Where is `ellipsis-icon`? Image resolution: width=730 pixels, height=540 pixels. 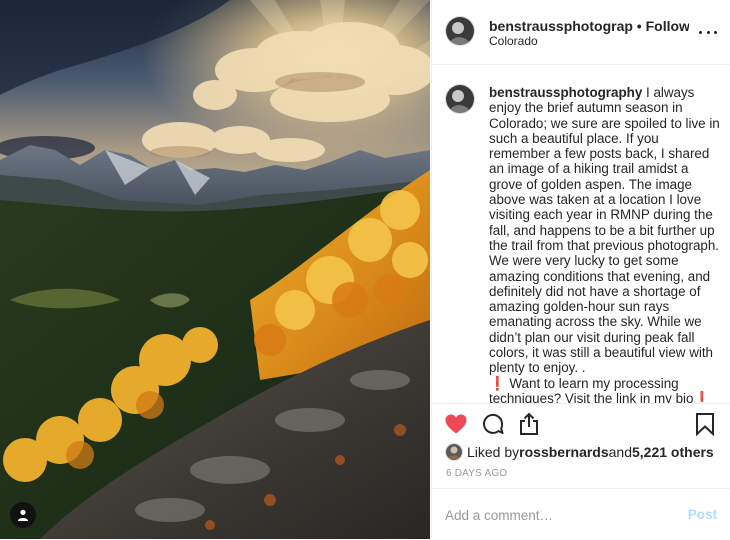
ellipsis-icon is located at coordinates (708, 32).